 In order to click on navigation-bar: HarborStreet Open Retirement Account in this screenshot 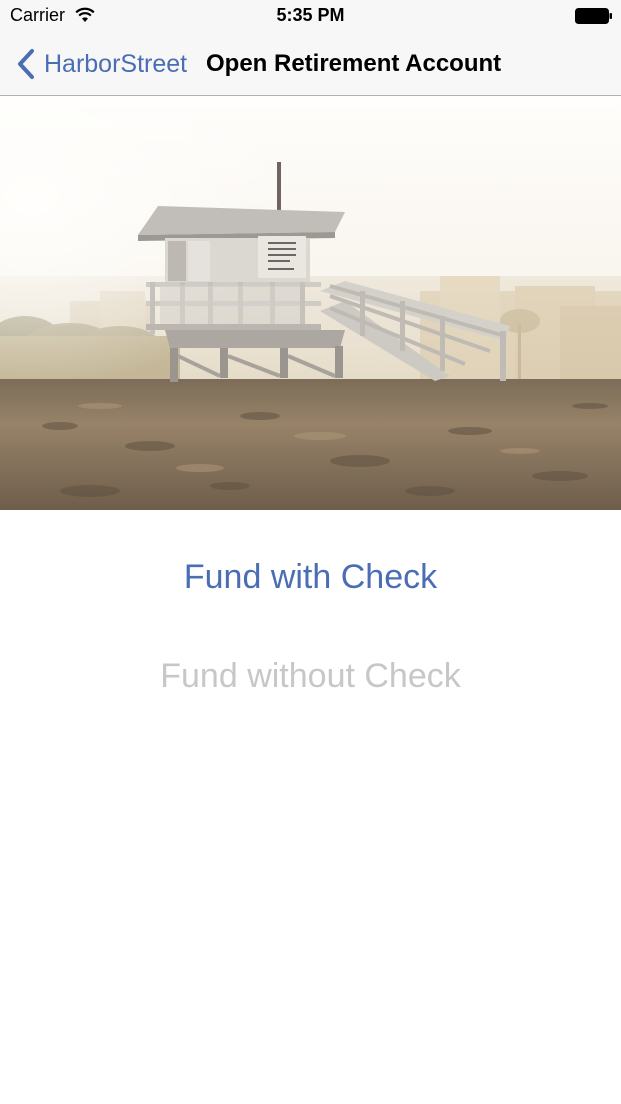, I will do `click(310, 64)`.